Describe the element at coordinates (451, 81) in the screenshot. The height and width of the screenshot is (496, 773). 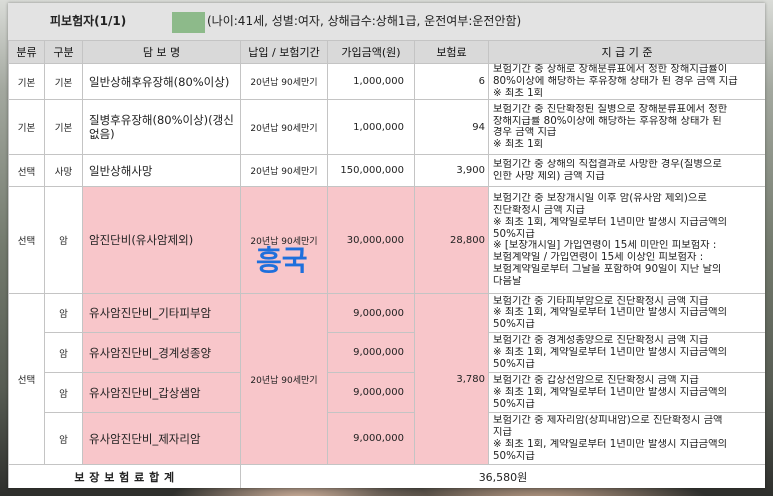
I see `premium: 6` at that location.